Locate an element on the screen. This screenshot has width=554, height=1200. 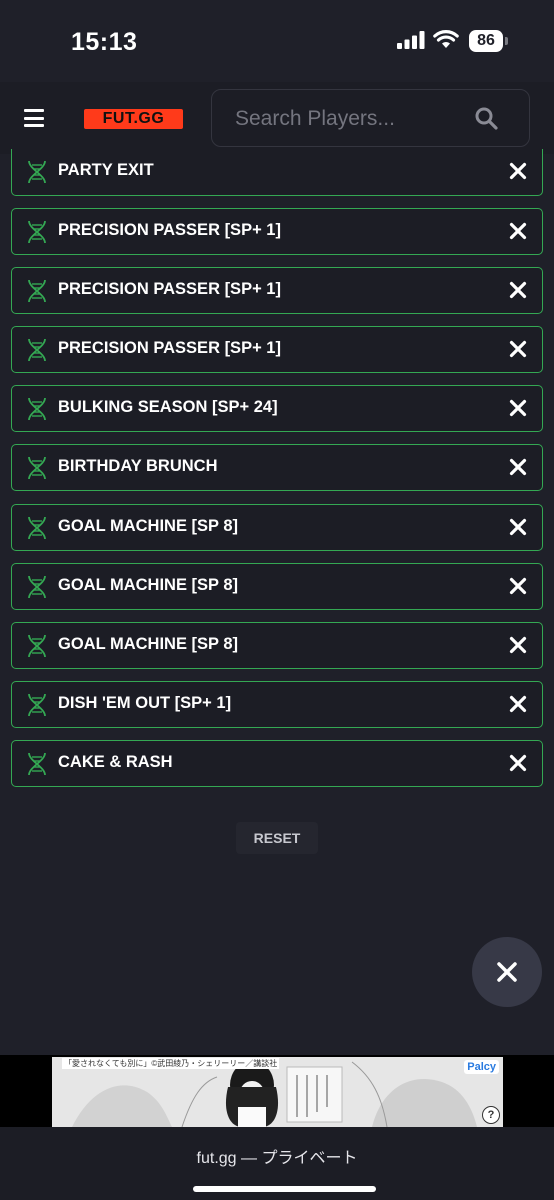
site-logo: FUT.GG is located at coordinates (133, 119).